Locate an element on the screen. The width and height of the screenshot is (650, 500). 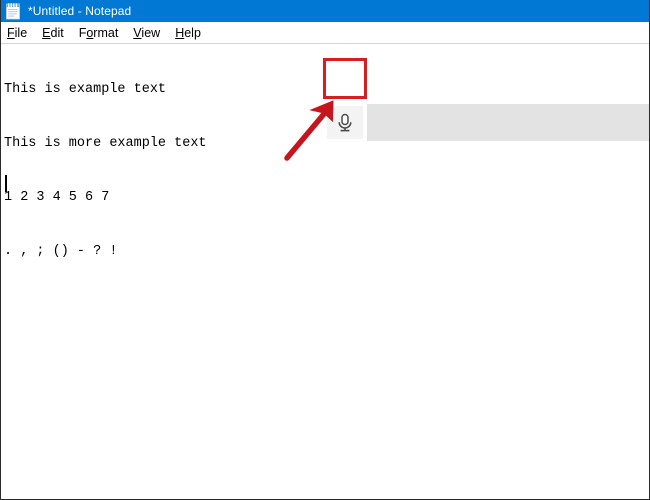
menu-rest-edit: dit is located at coordinates (57, 32).